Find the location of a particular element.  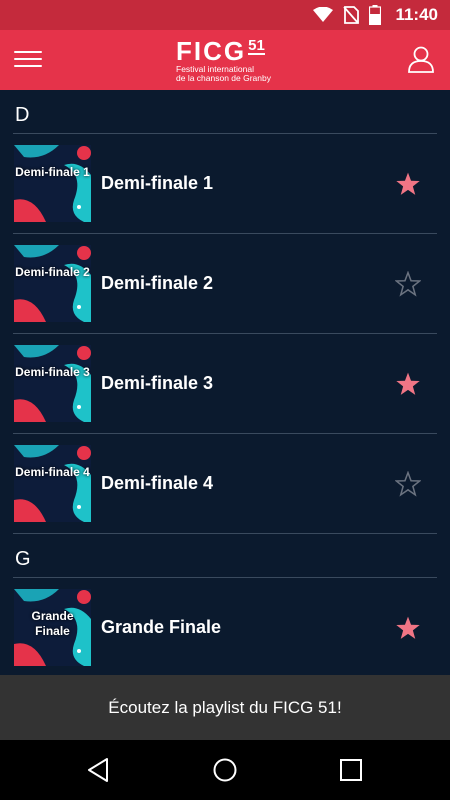

event-title: Grande Finale is located at coordinates (161, 627).